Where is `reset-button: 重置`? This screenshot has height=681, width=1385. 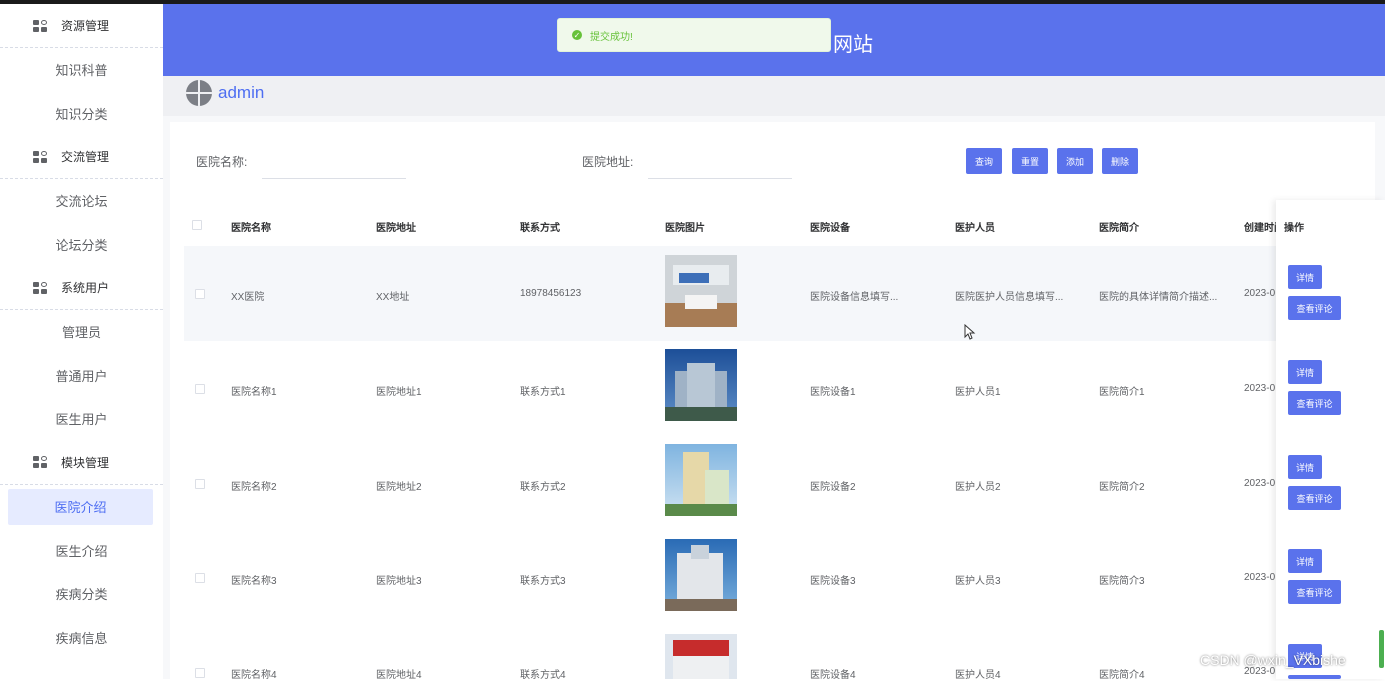 reset-button: 重置 is located at coordinates (1030, 161).